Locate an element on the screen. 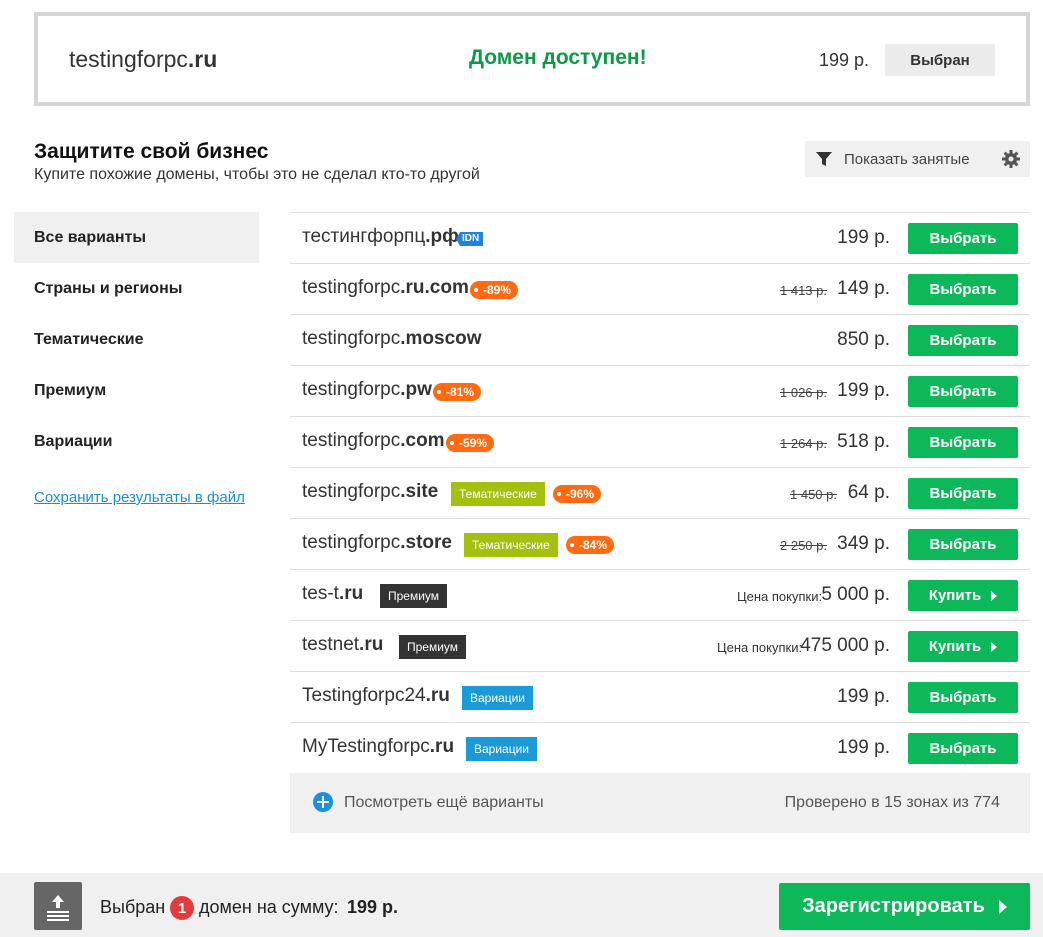  domain-name: testingforpc.store is located at coordinates (377, 542).